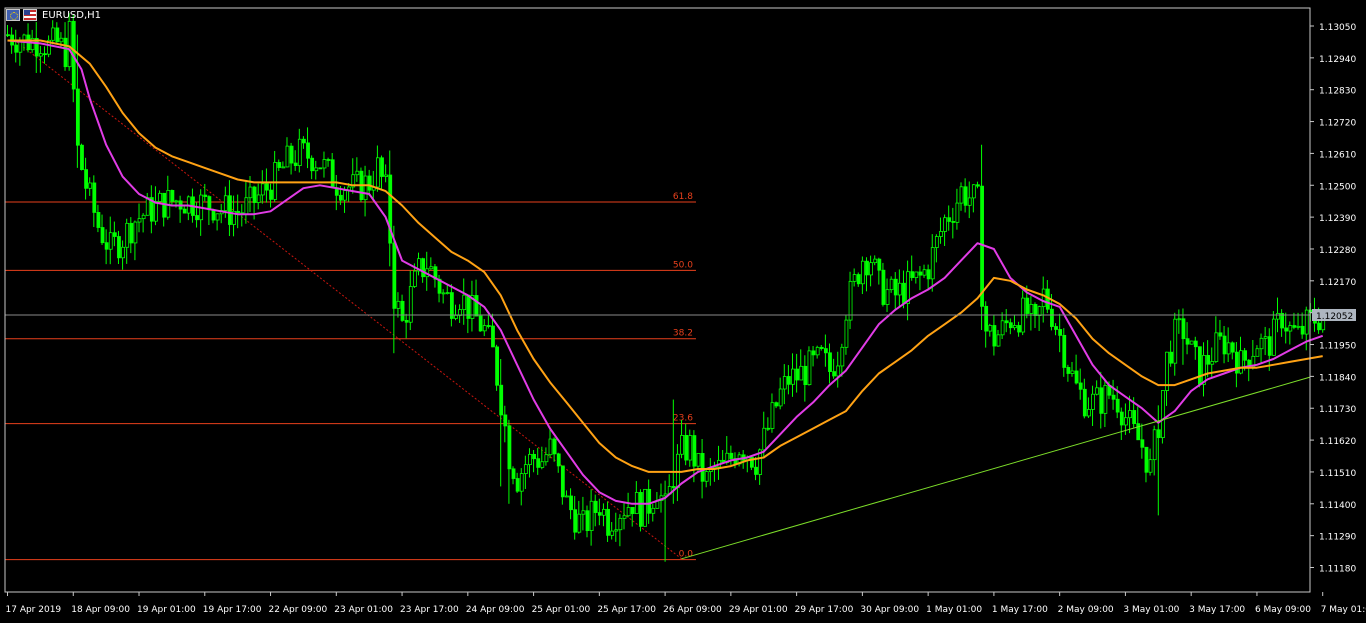 The width and height of the screenshot is (1366, 623). I want to click on y-tick-label: 1.11620, so click(1337, 442).